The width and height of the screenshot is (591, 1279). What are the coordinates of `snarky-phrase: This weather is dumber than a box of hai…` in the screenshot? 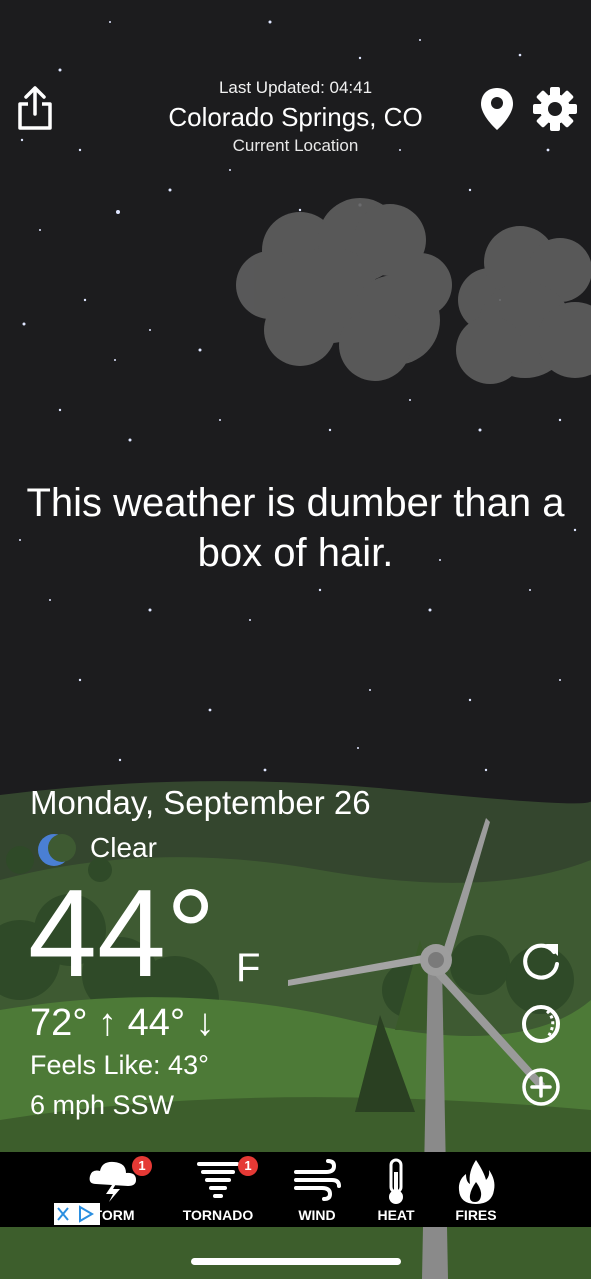 It's located at (295, 528).